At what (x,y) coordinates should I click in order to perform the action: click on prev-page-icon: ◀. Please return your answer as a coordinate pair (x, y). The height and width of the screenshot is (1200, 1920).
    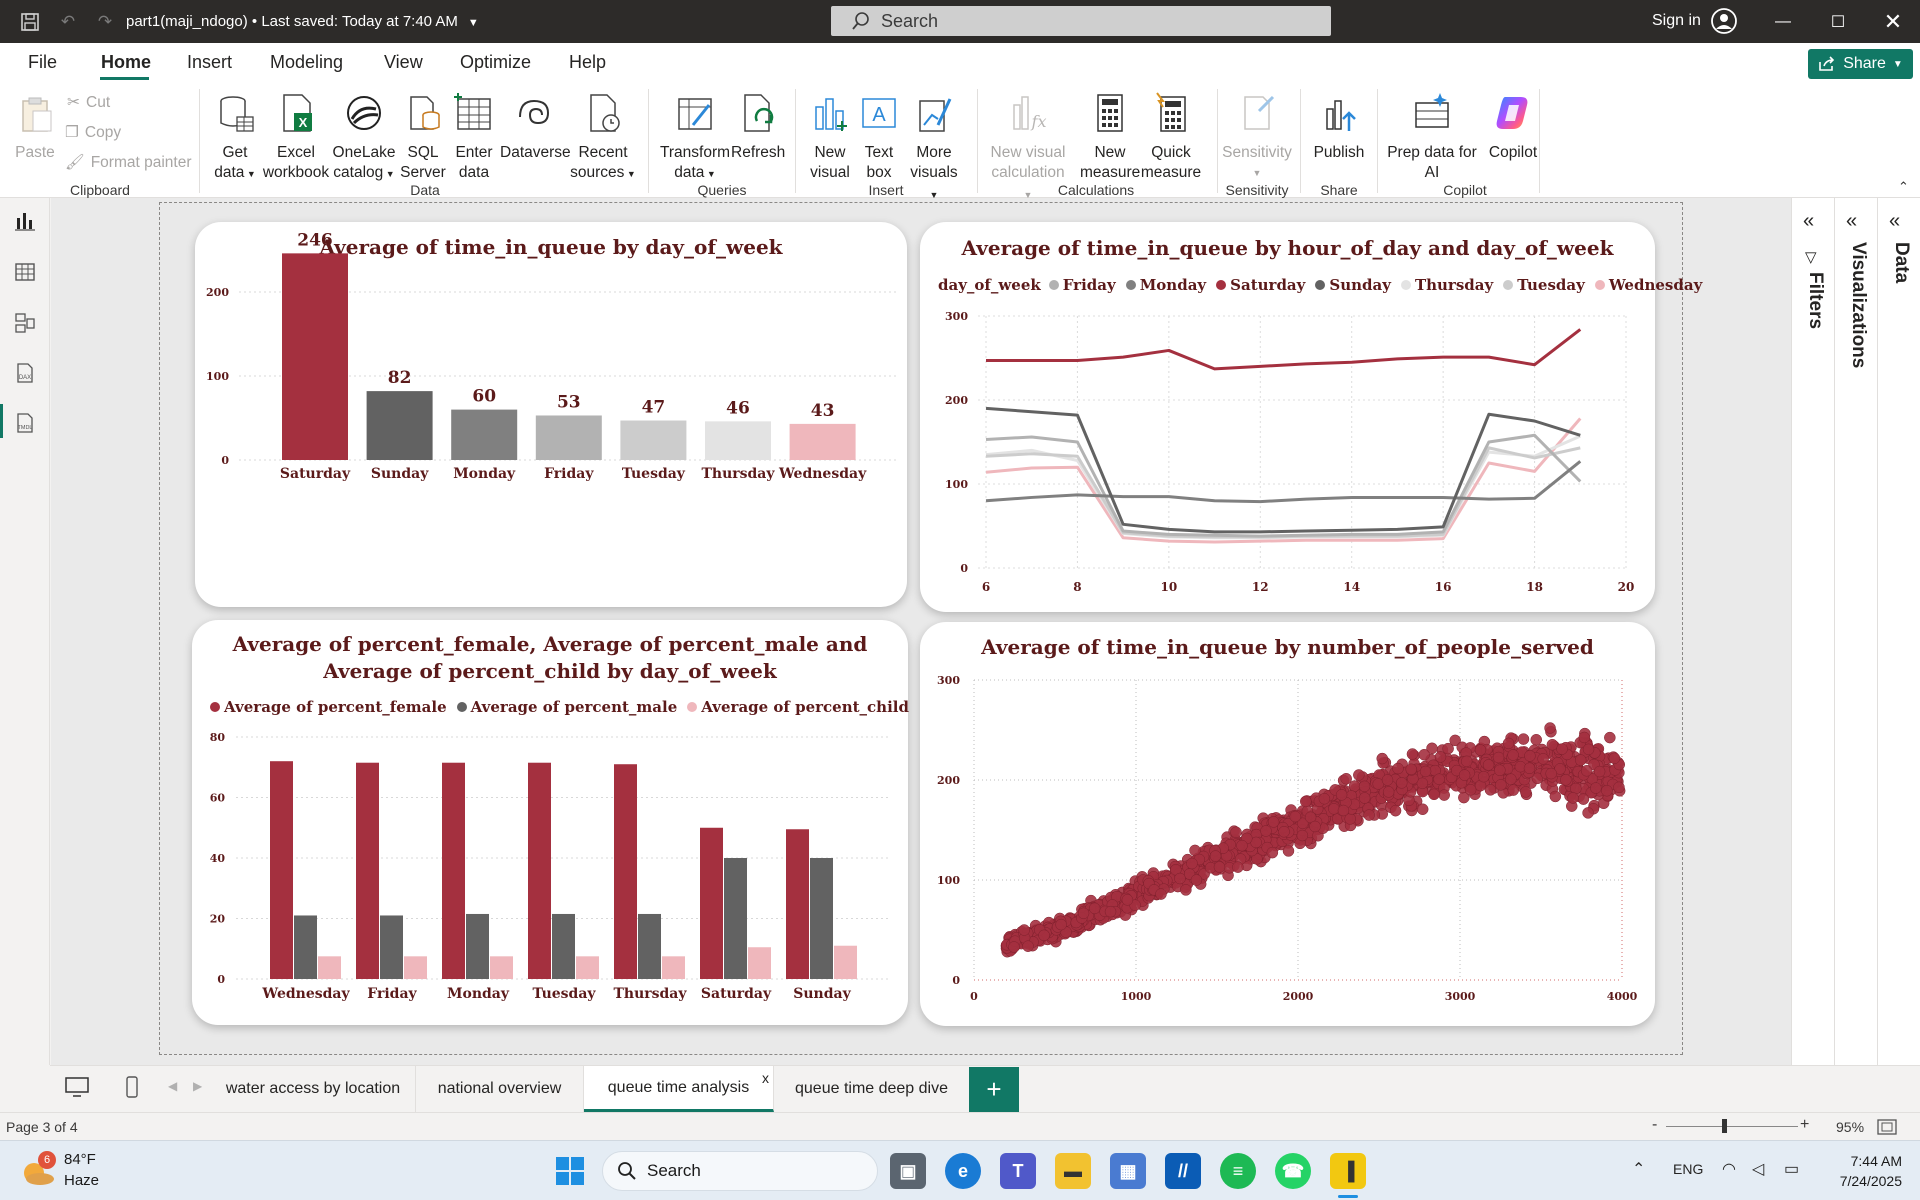
    Looking at the image, I should click on (172, 1086).